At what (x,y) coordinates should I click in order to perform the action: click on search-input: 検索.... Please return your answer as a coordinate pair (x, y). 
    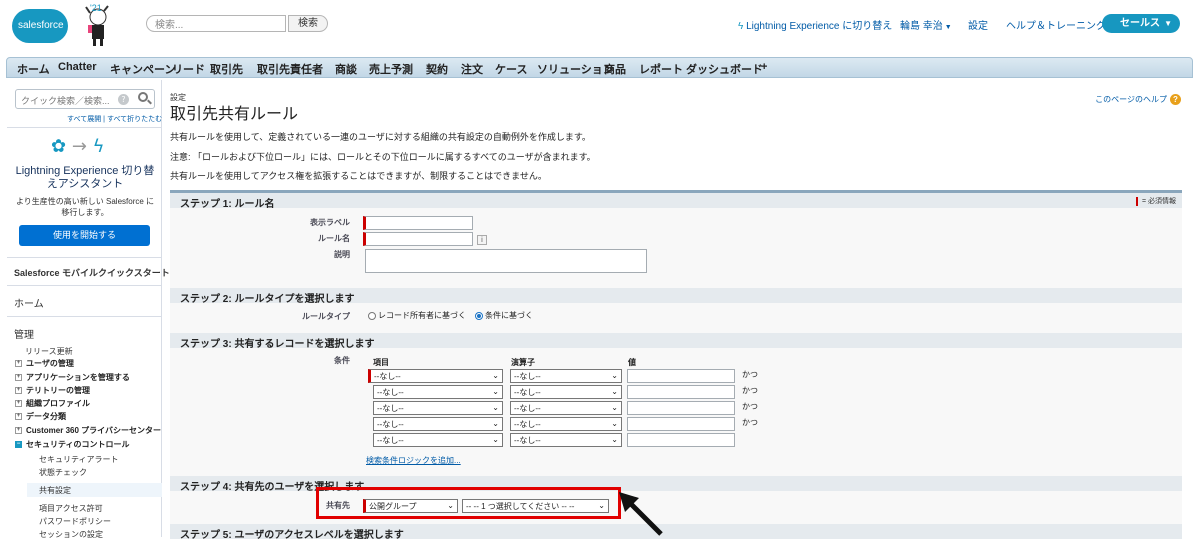
    Looking at the image, I should click on (216, 23).